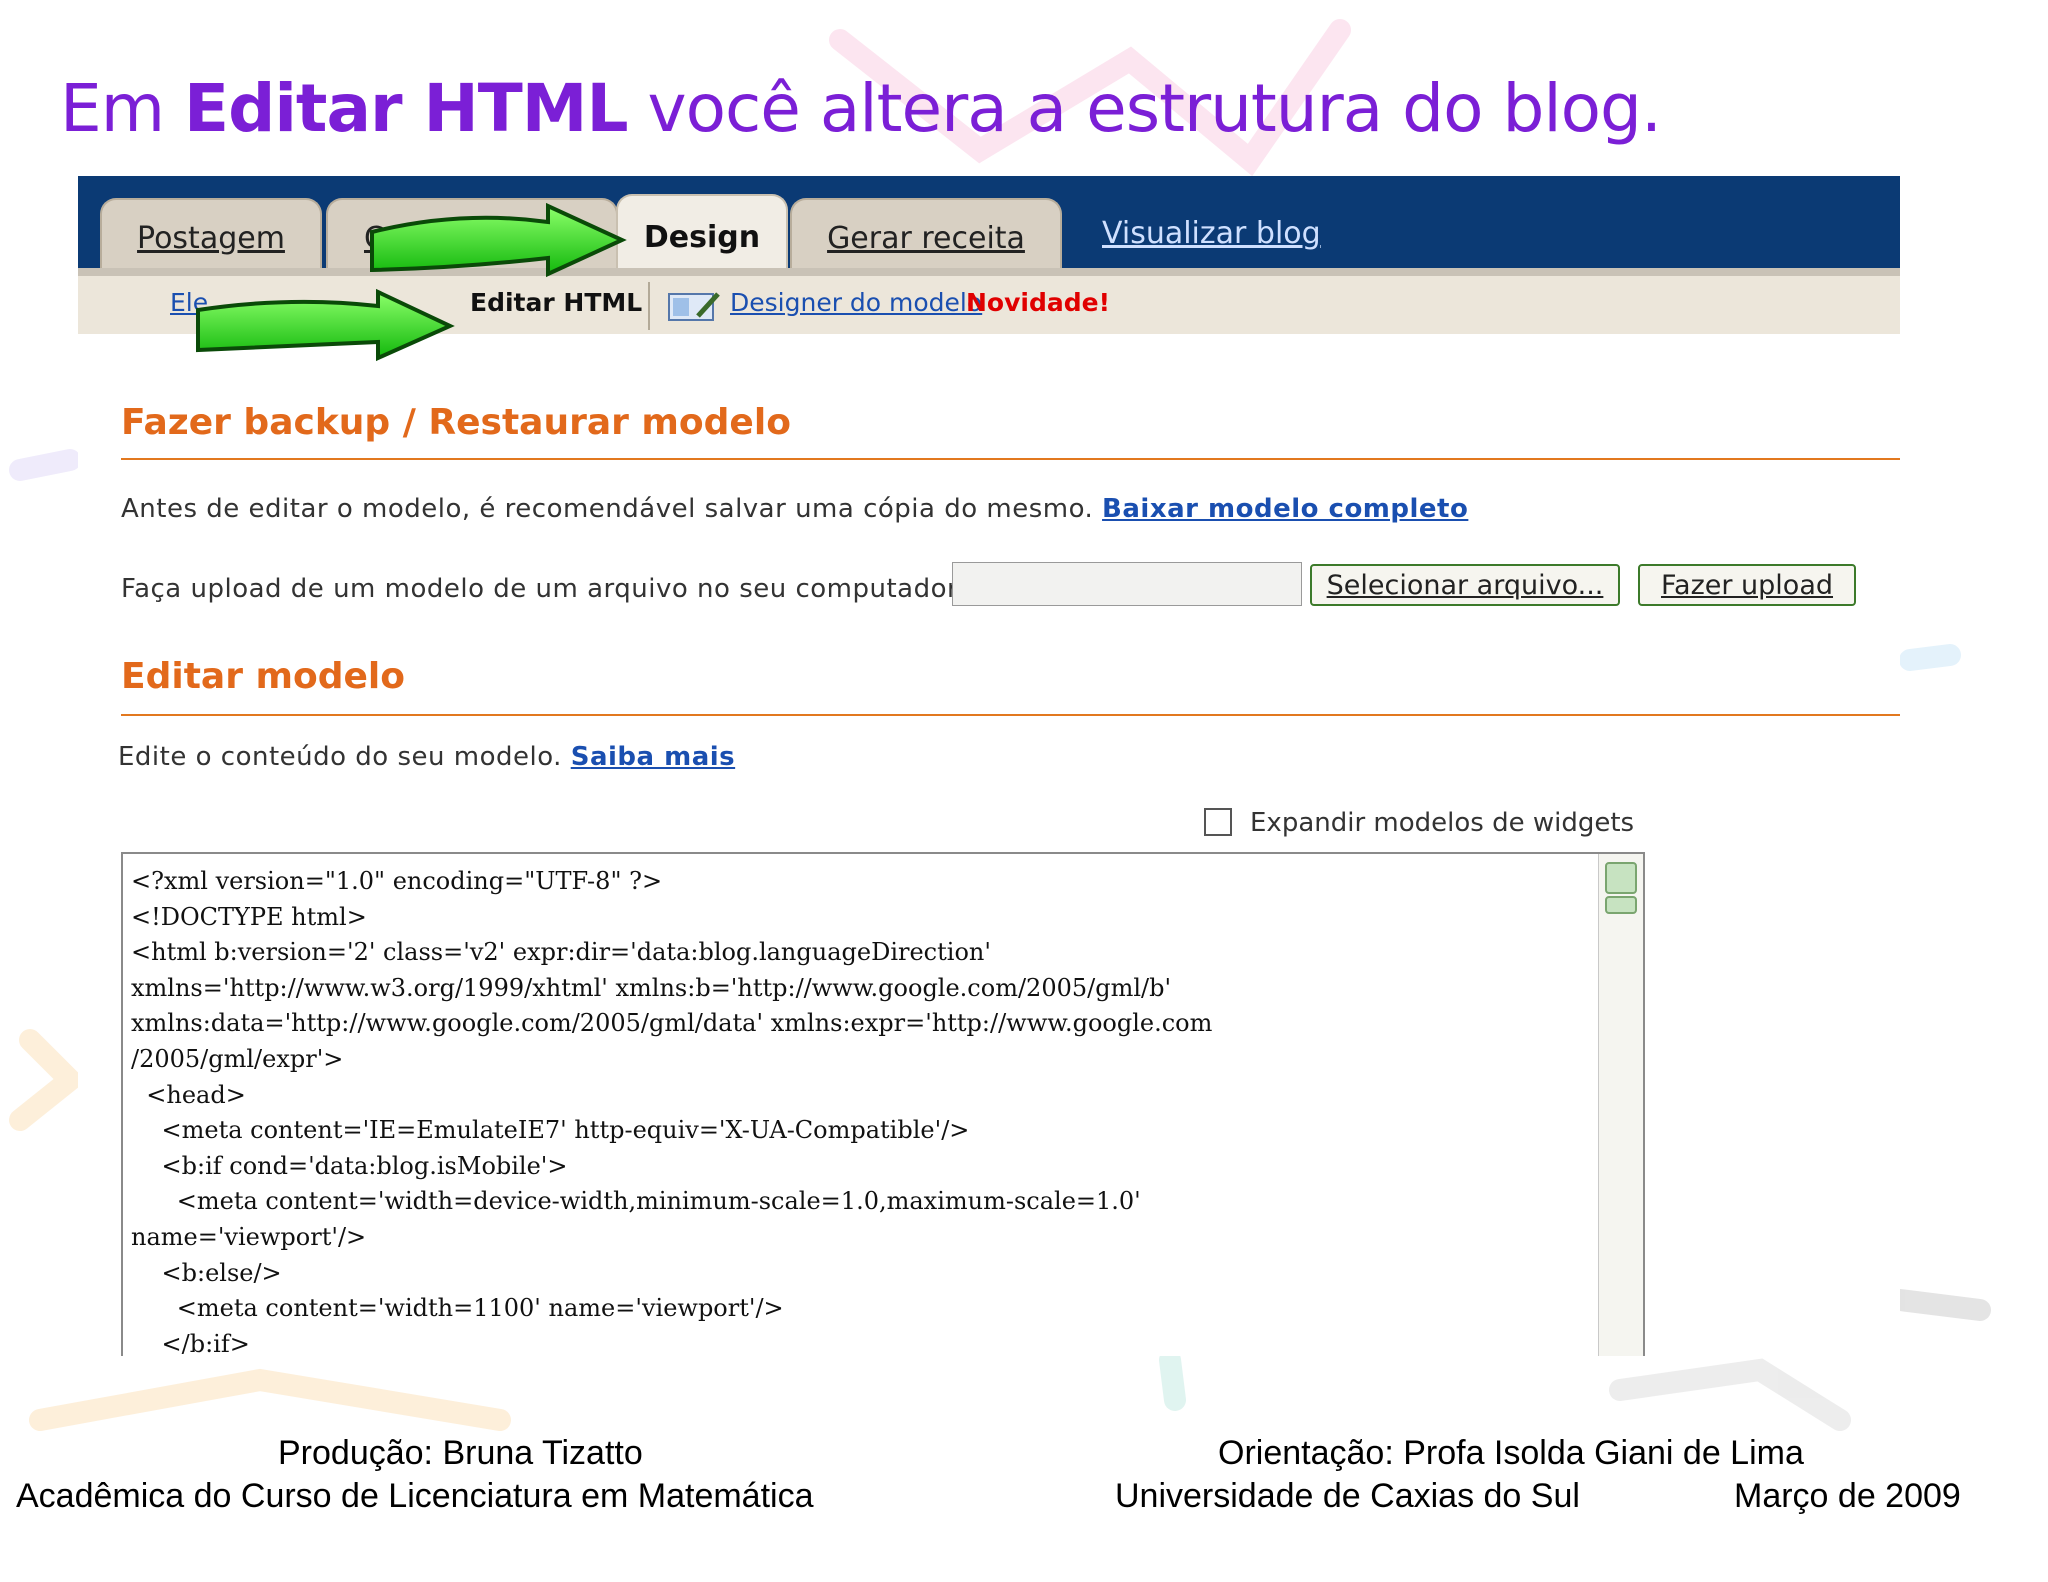  I want to click on editor-scrollbar, so click(1620, 1105).